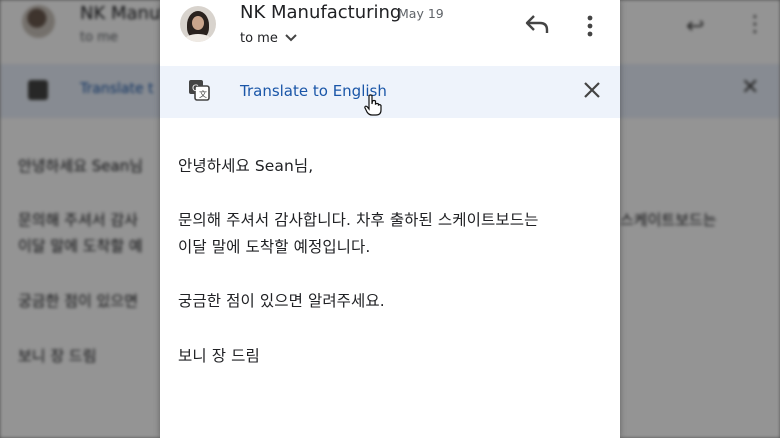  Describe the element at coordinates (259, 38) in the screenshot. I see `recipient-label: to me` at that location.